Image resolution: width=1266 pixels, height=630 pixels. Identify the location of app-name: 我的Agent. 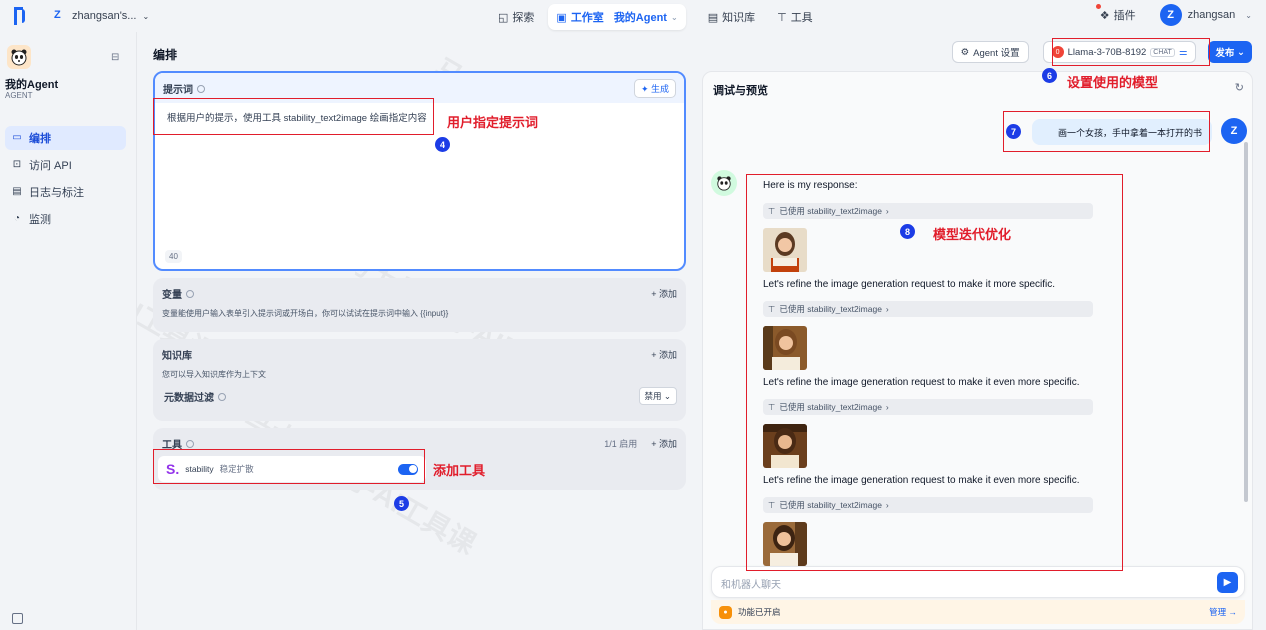
(32, 85).